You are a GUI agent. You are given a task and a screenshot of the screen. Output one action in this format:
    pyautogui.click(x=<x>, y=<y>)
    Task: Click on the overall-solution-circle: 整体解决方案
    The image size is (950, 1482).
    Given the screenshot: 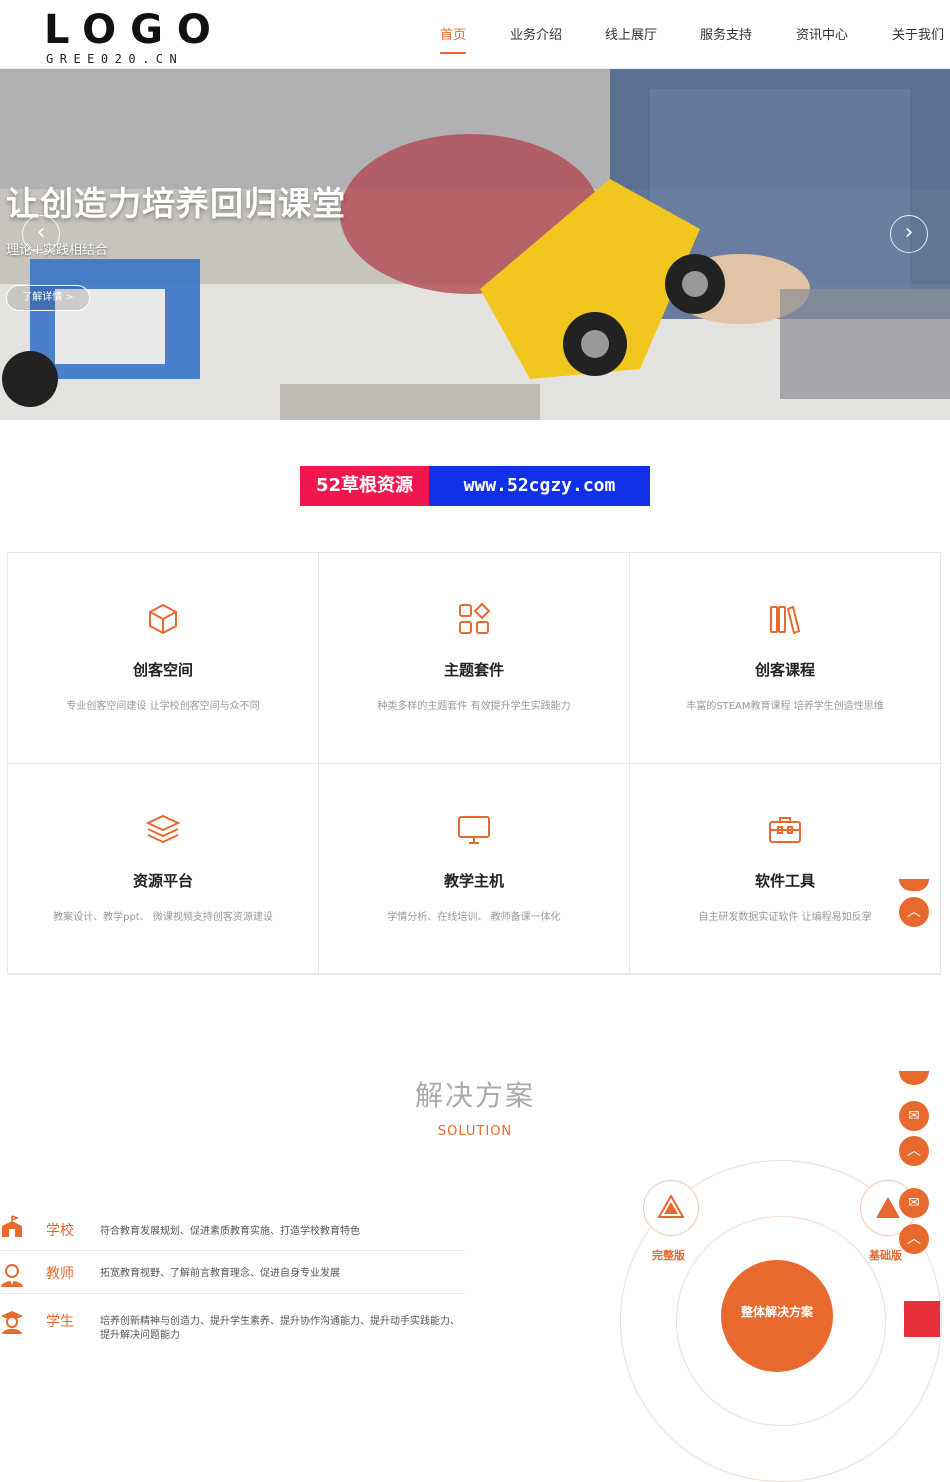 What is the action you would take?
    pyautogui.click(x=777, y=1316)
    